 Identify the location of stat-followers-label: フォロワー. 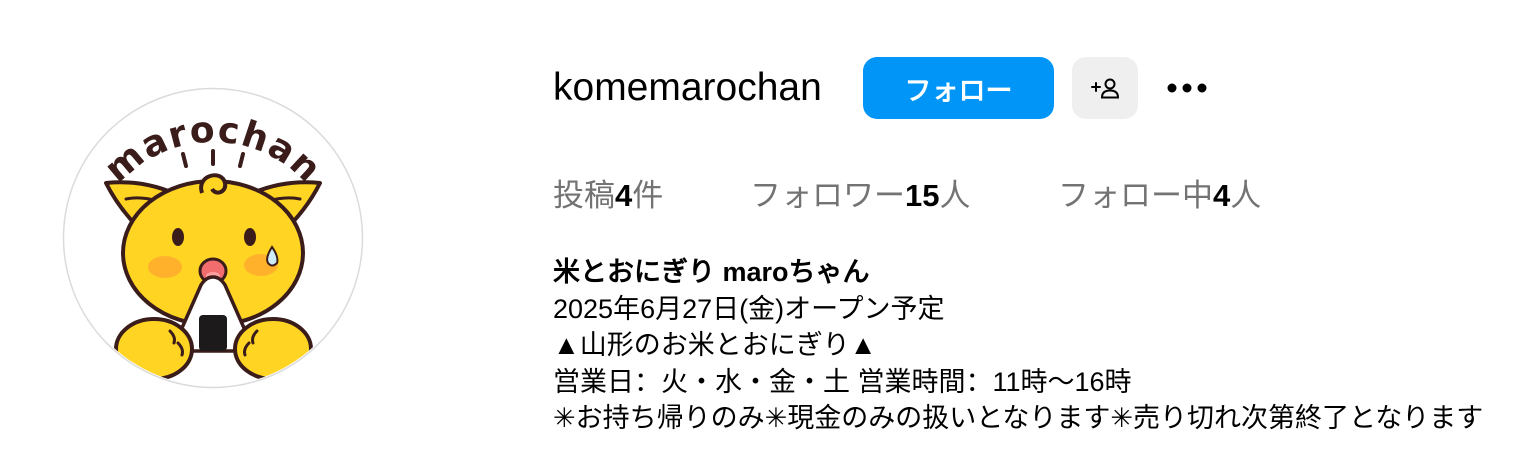
(827, 195).